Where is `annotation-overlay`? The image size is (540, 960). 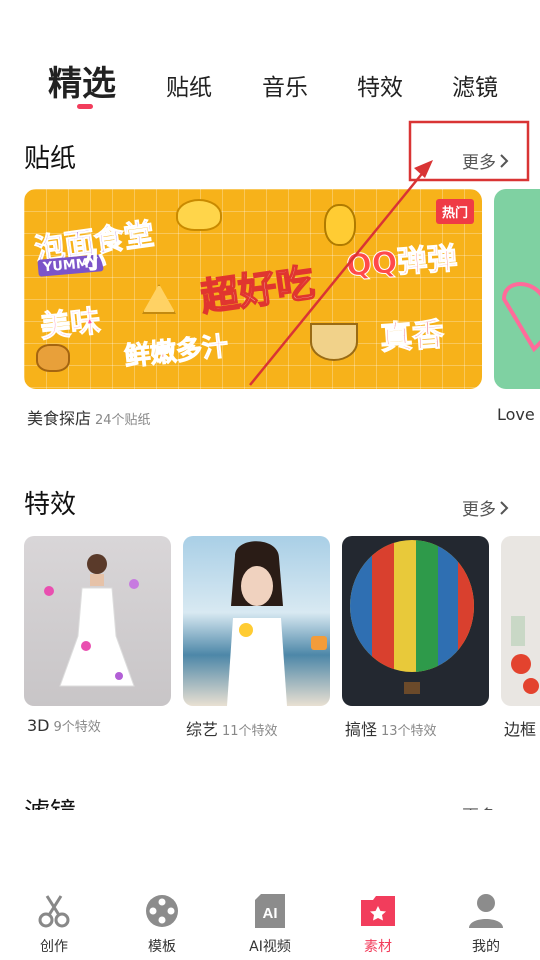
annotation-overlay is located at coordinates (389, 253).